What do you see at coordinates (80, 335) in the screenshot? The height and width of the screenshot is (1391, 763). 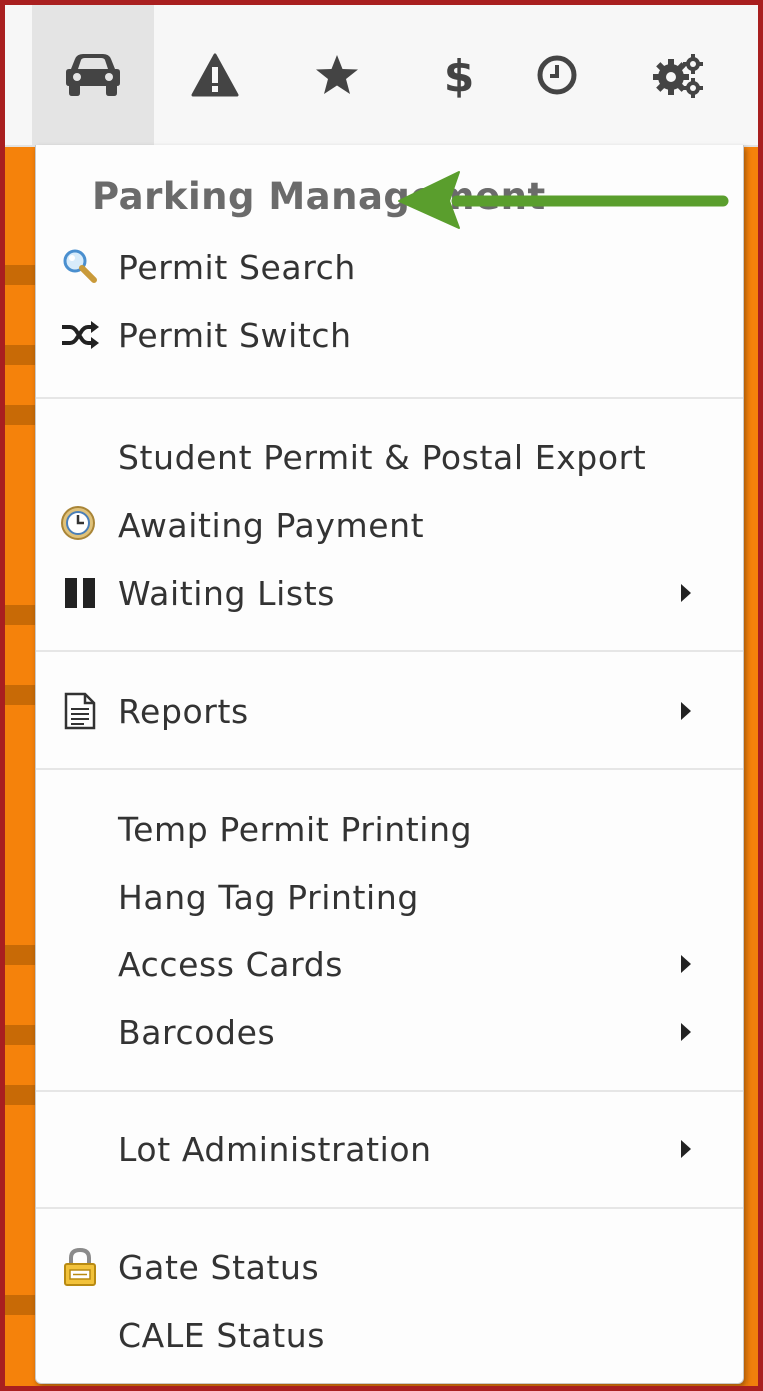 I see `shuffle-icon` at bounding box center [80, 335].